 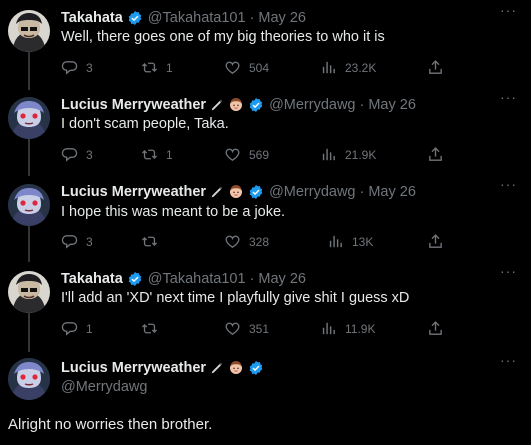 I want to click on action-bar: 3 328 13K, so click(x=253, y=242).